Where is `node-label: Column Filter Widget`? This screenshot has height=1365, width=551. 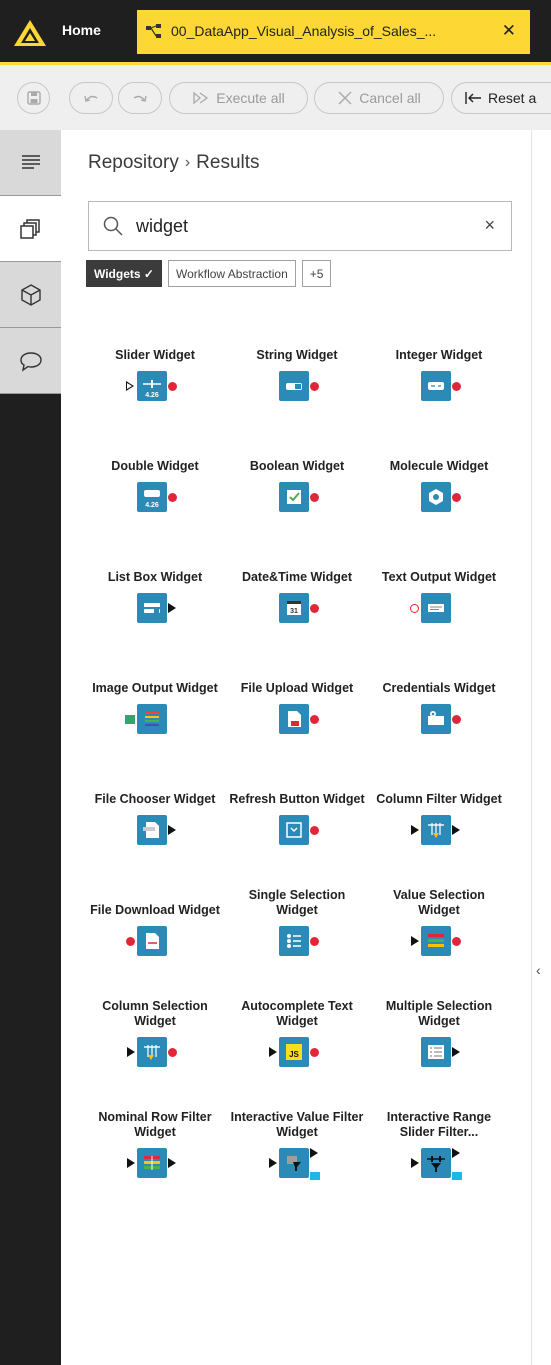 node-label: Column Filter Widget is located at coordinates (439, 799).